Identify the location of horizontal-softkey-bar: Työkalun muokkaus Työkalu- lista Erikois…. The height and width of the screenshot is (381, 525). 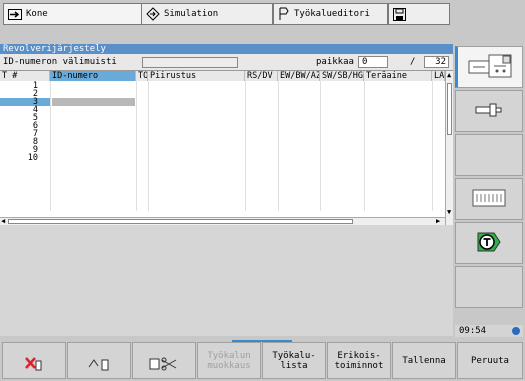
(262, 360).